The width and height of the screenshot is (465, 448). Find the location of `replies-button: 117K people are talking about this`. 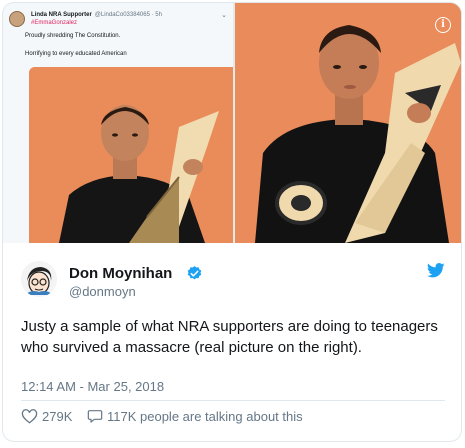

replies-button: 117K people are talking about this is located at coordinates (195, 416).